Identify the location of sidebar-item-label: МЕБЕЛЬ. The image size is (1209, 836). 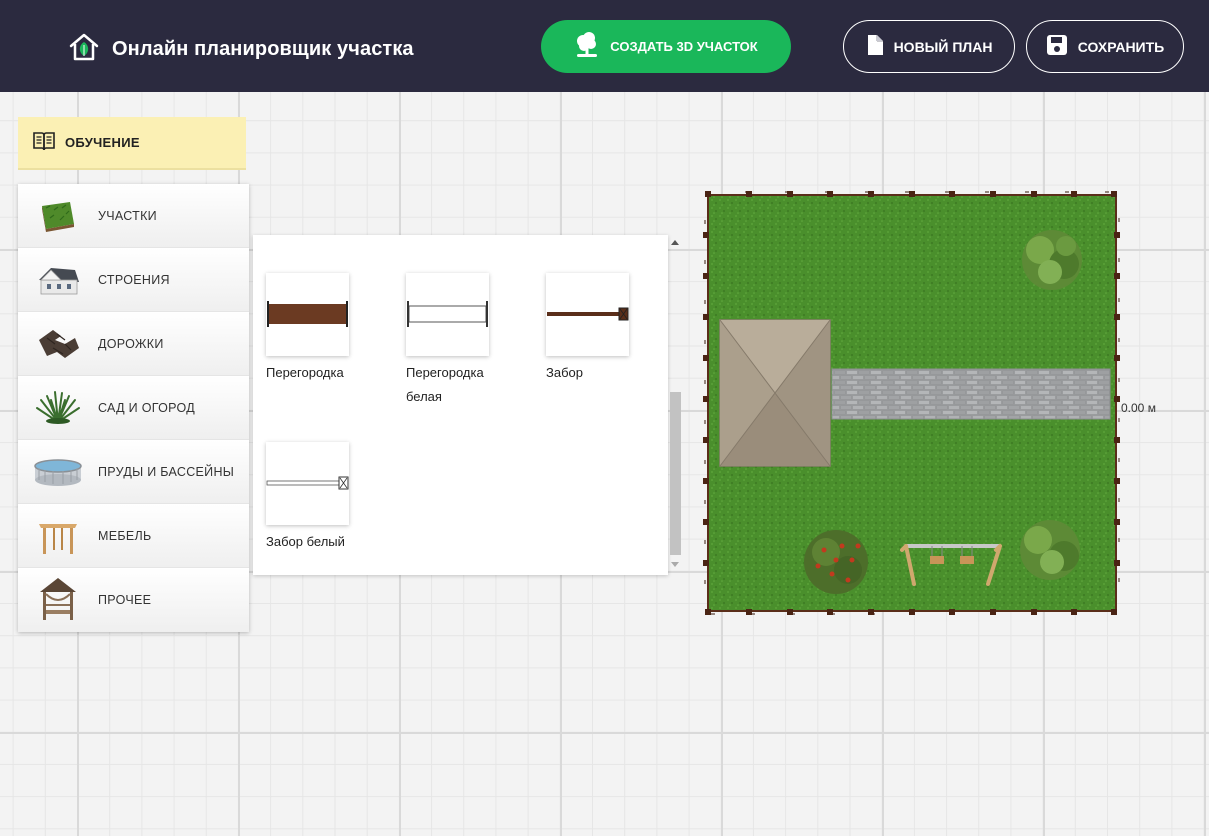
(125, 535).